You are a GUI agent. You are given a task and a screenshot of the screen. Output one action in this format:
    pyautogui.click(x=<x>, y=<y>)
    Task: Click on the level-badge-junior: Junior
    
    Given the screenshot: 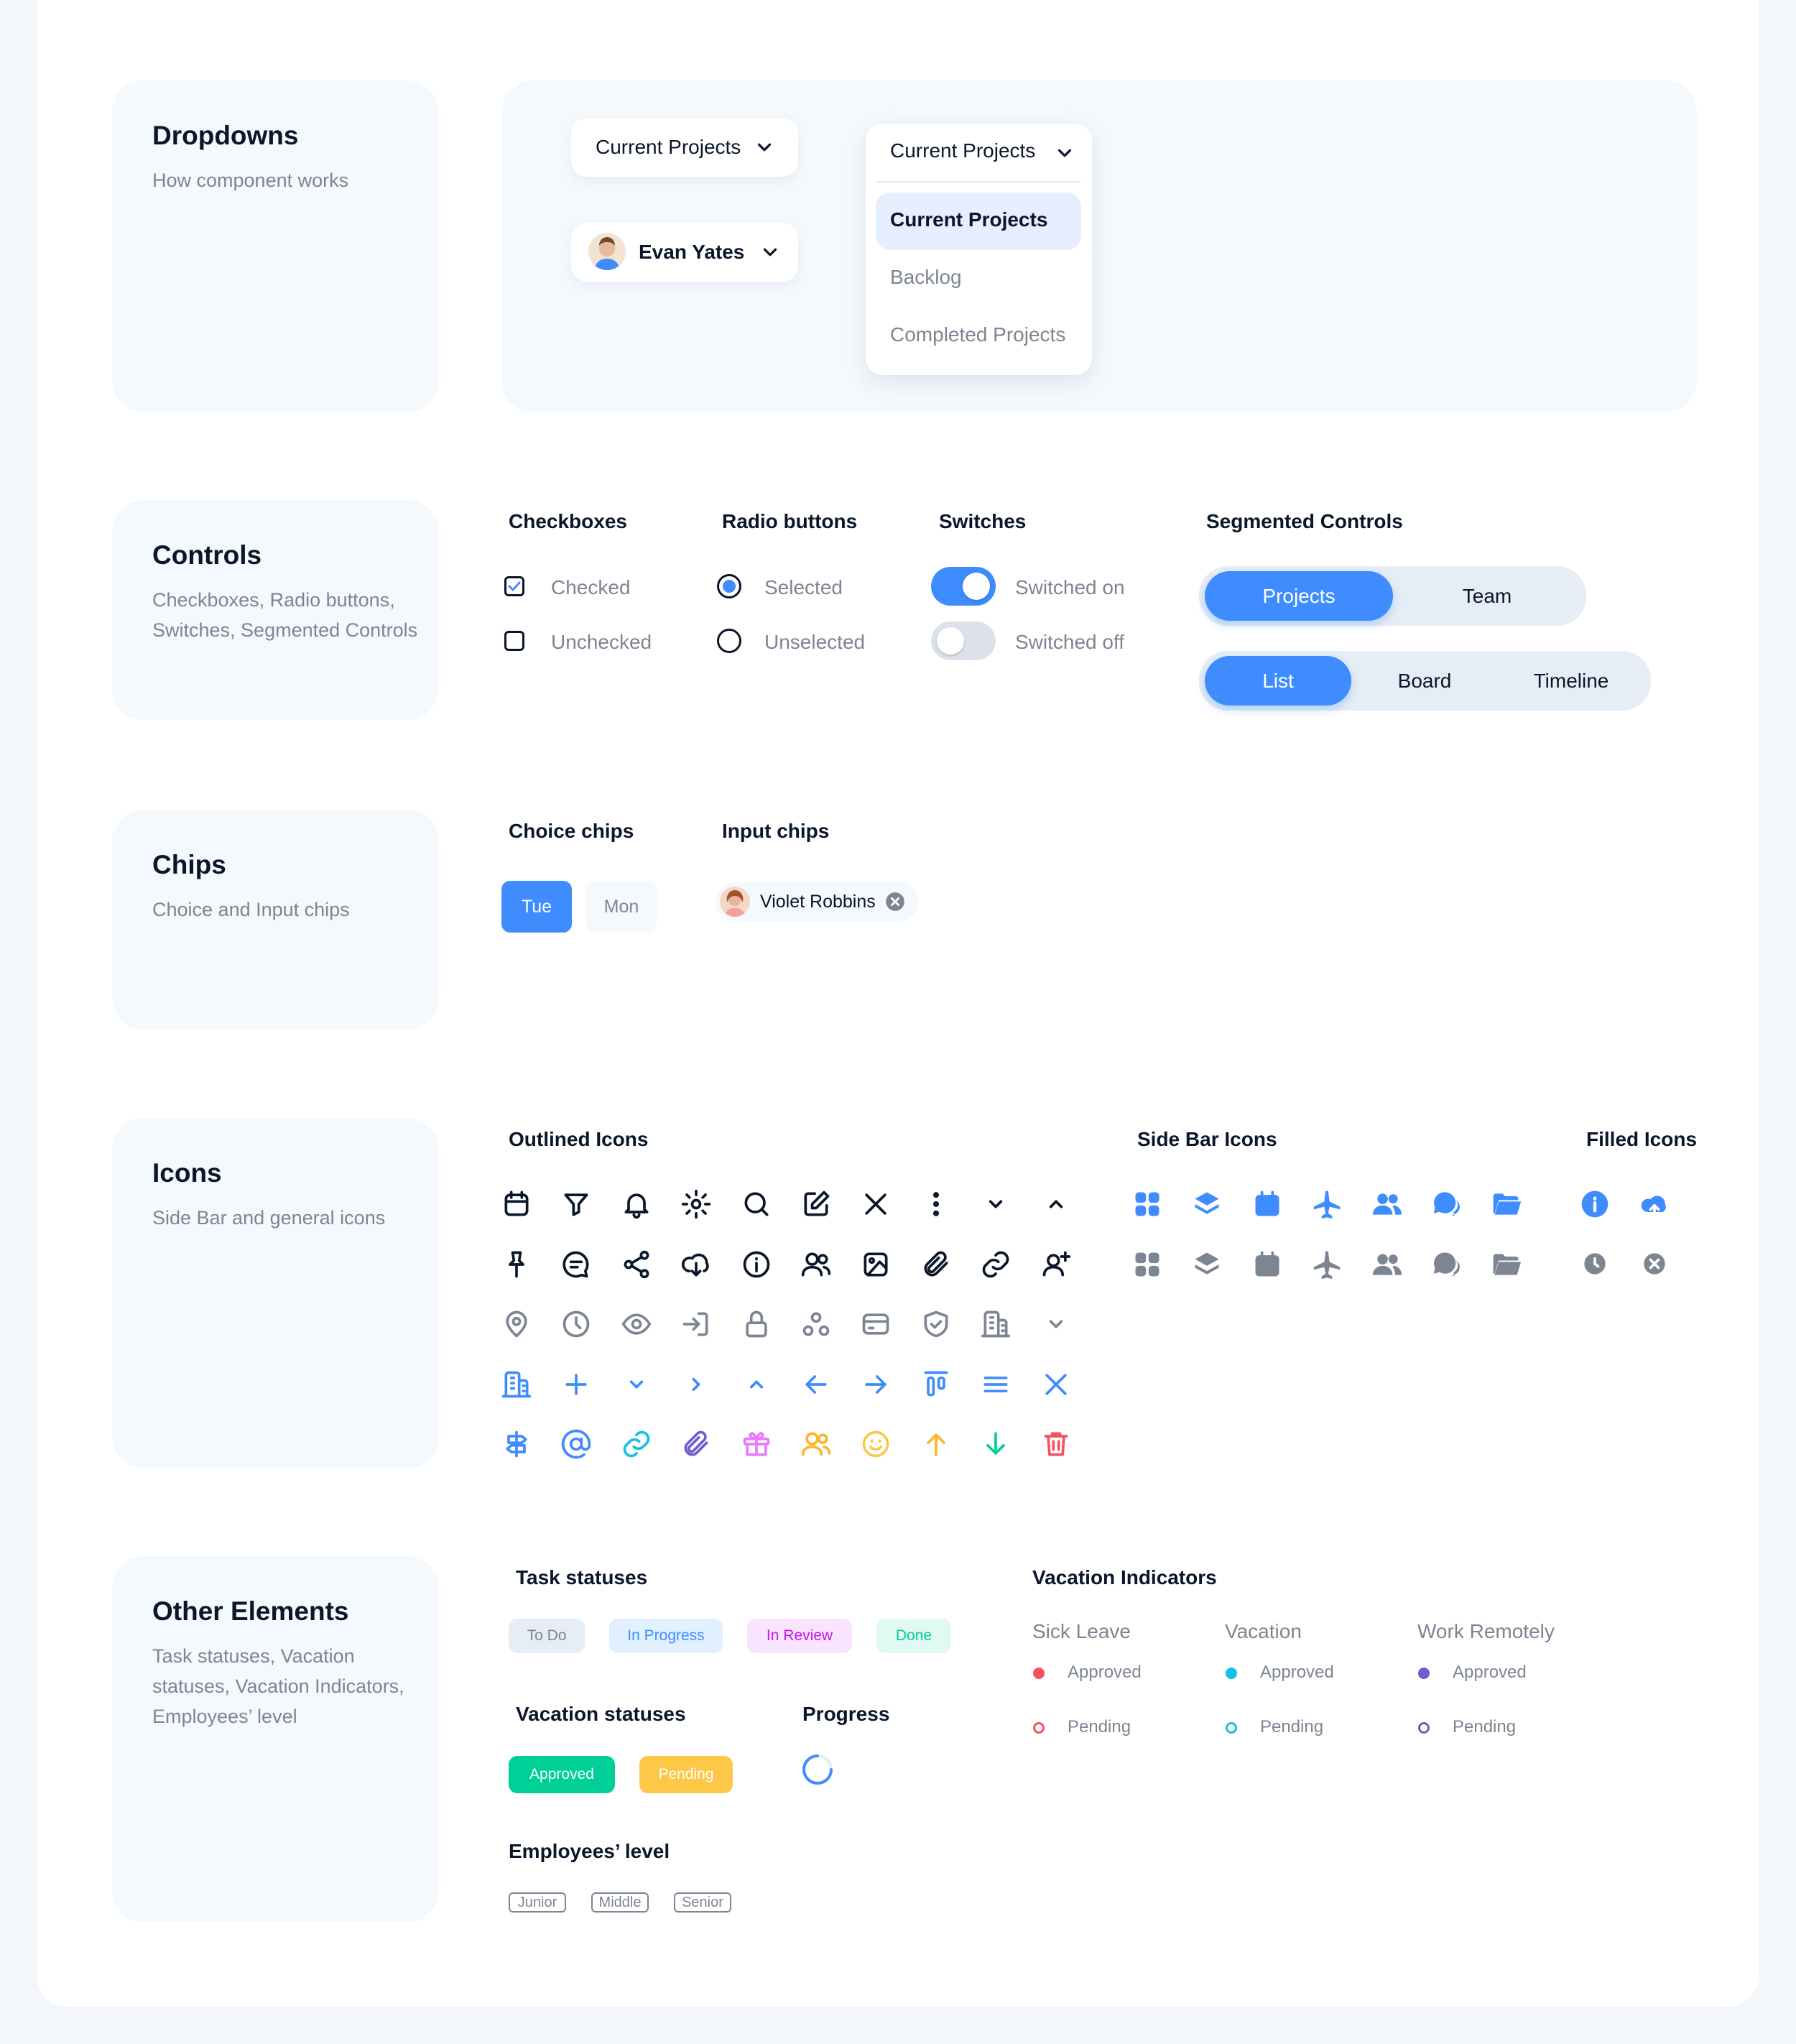 What is the action you would take?
    pyautogui.click(x=537, y=1902)
    